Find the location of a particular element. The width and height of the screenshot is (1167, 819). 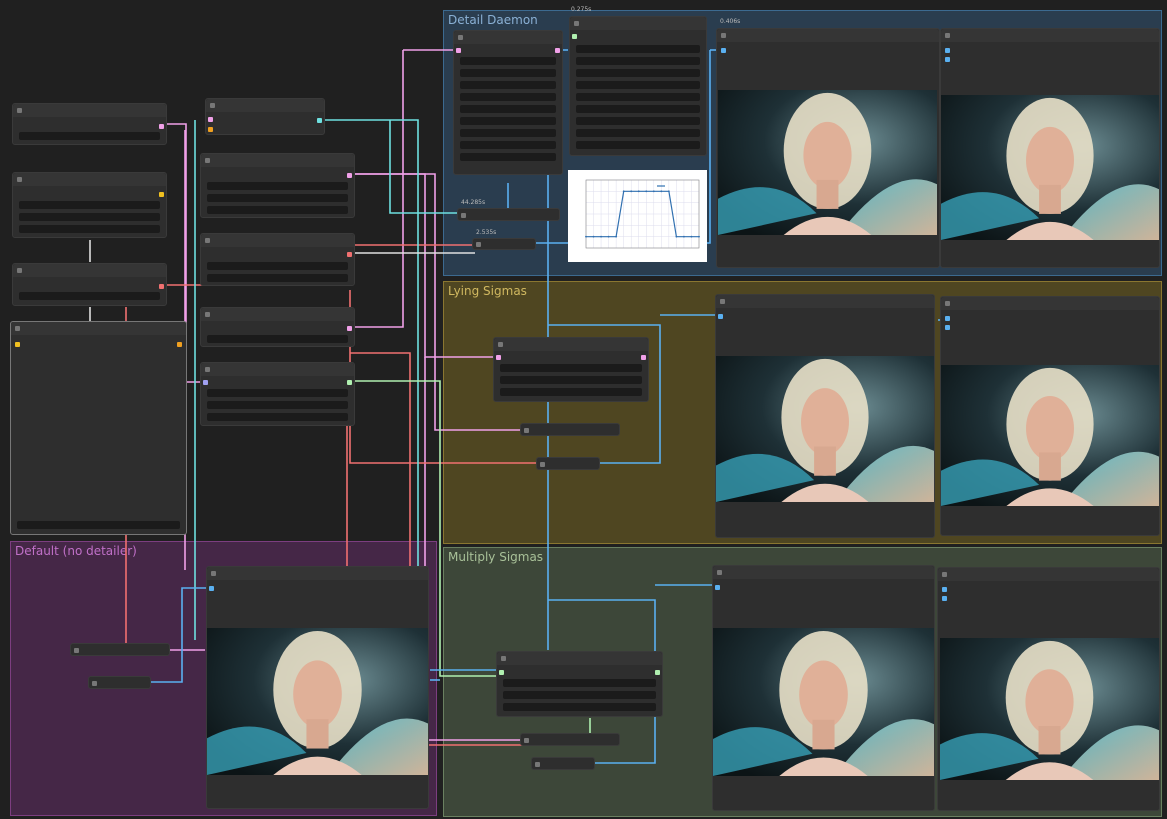

node-h is located at coordinates (277, 394).